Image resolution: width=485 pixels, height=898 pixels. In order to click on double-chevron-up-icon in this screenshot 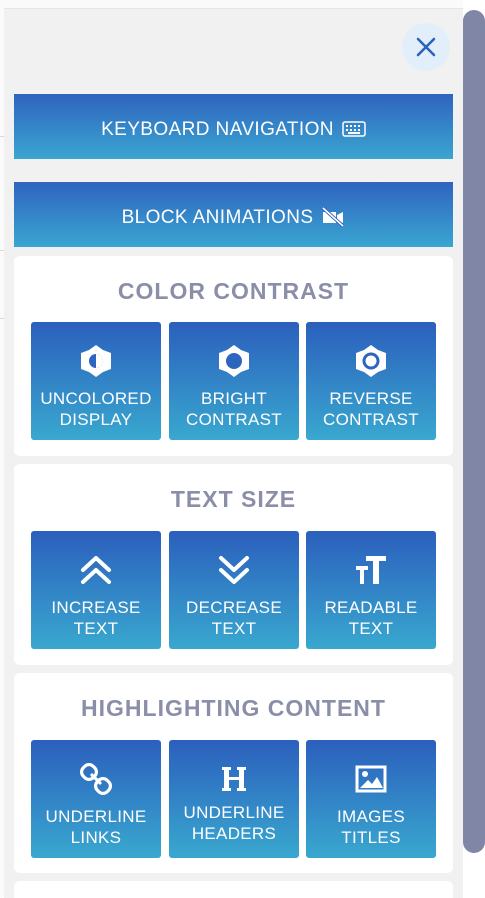, I will do `click(96, 570)`.